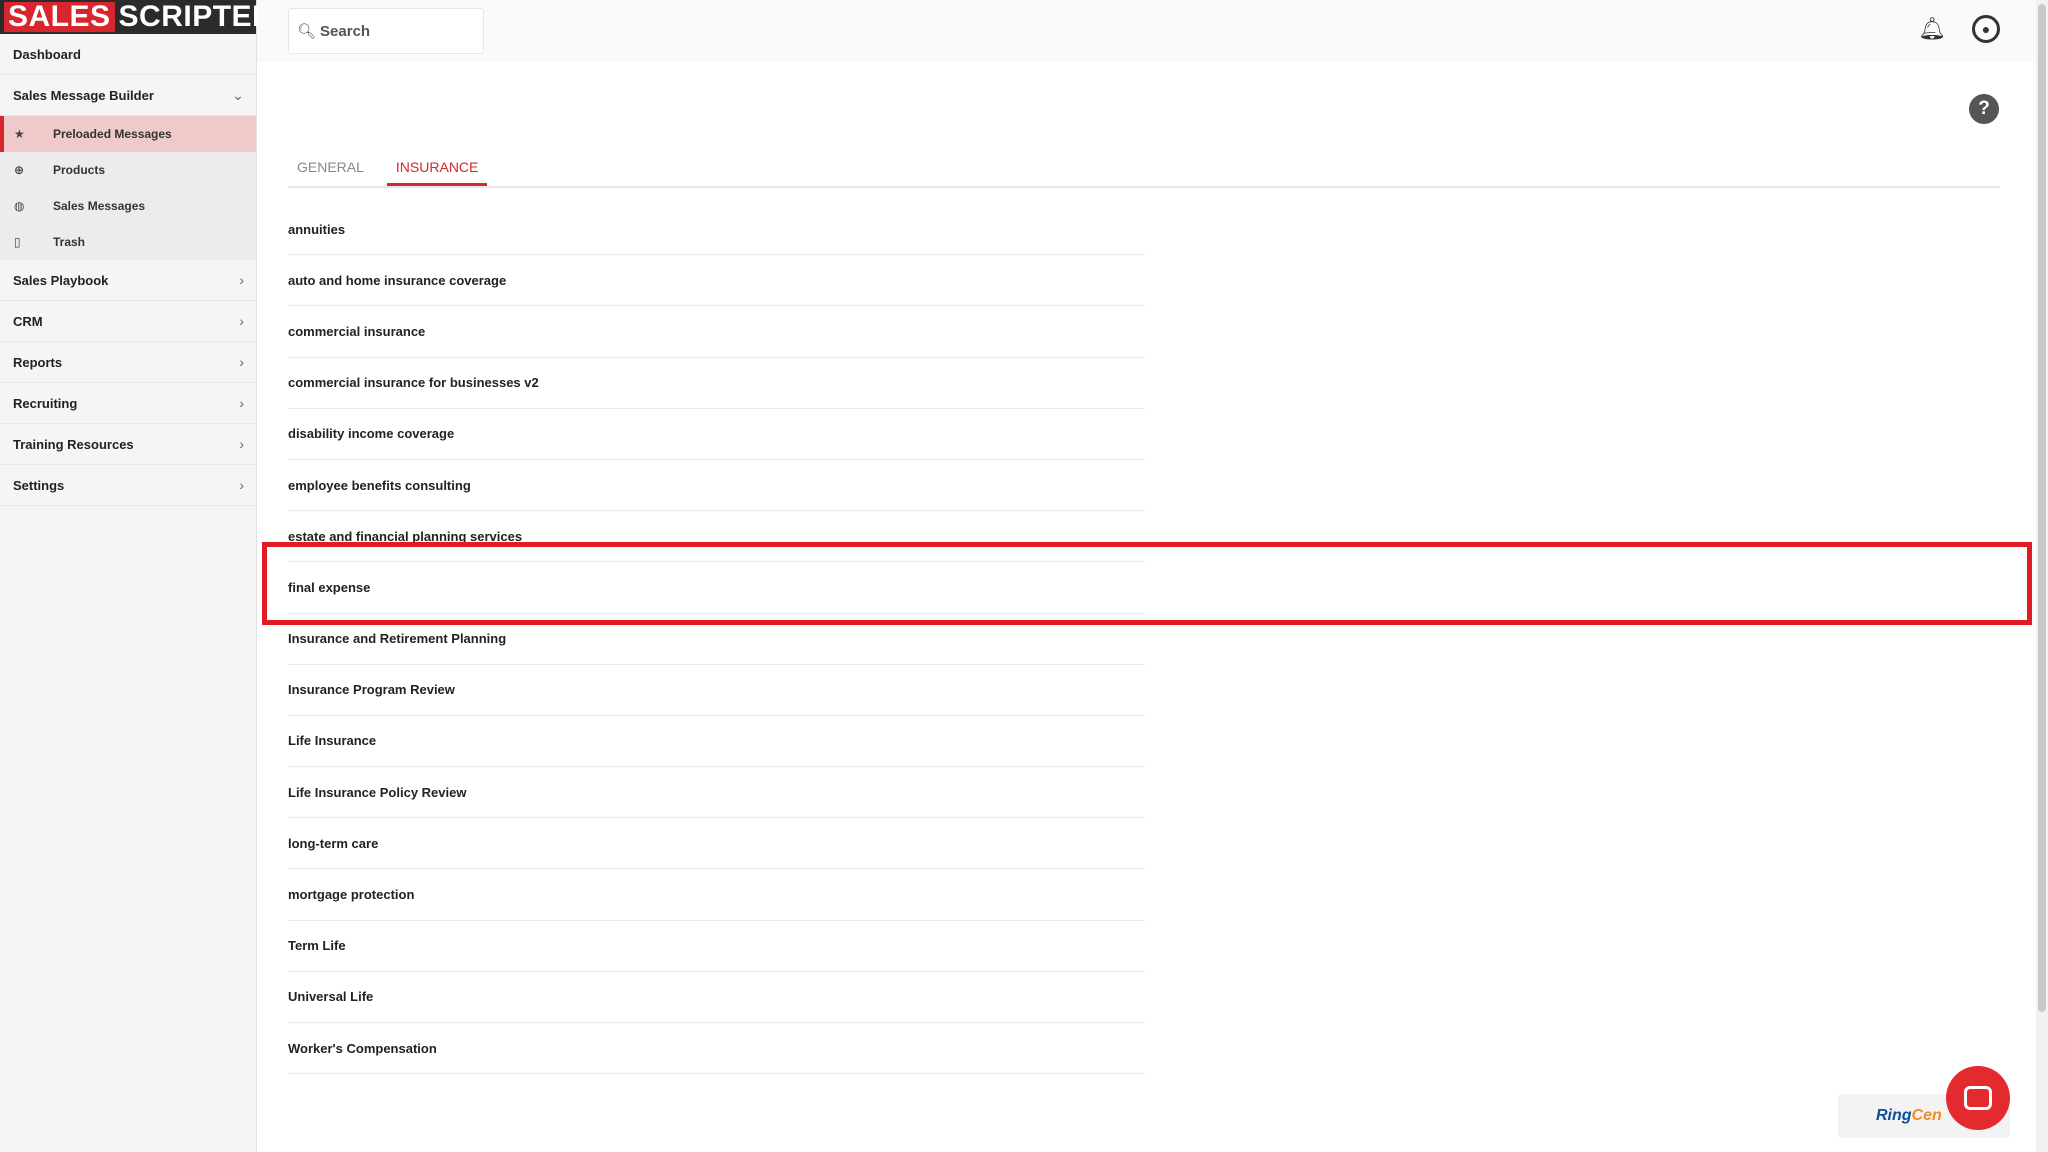 The height and width of the screenshot is (1152, 2048). What do you see at coordinates (716, 895) in the screenshot?
I see `list-item: mortgage protection` at bounding box center [716, 895].